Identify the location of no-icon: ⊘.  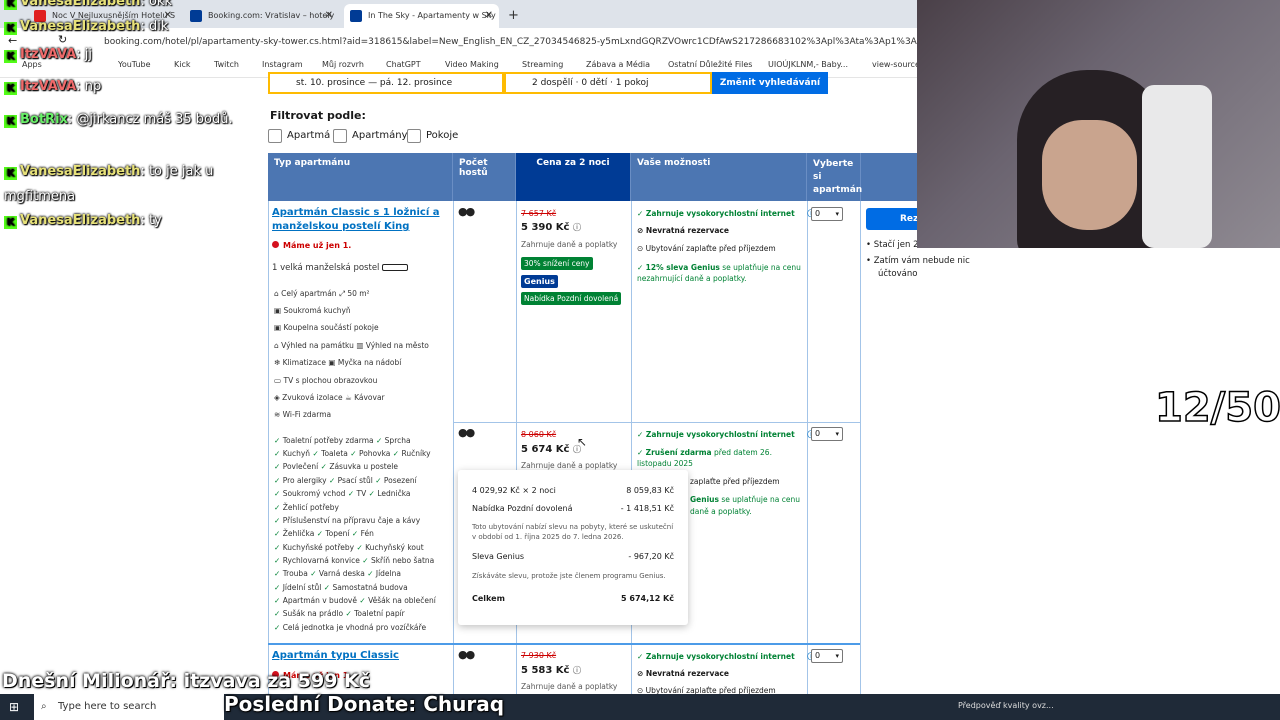
(640, 230).